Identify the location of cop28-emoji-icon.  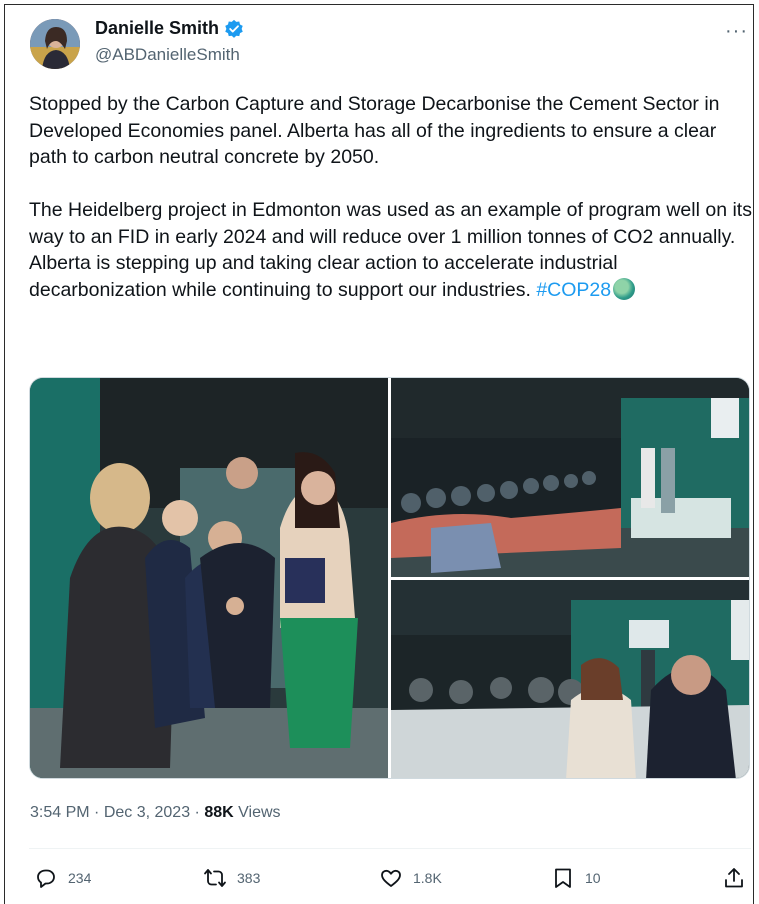
(624, 288).